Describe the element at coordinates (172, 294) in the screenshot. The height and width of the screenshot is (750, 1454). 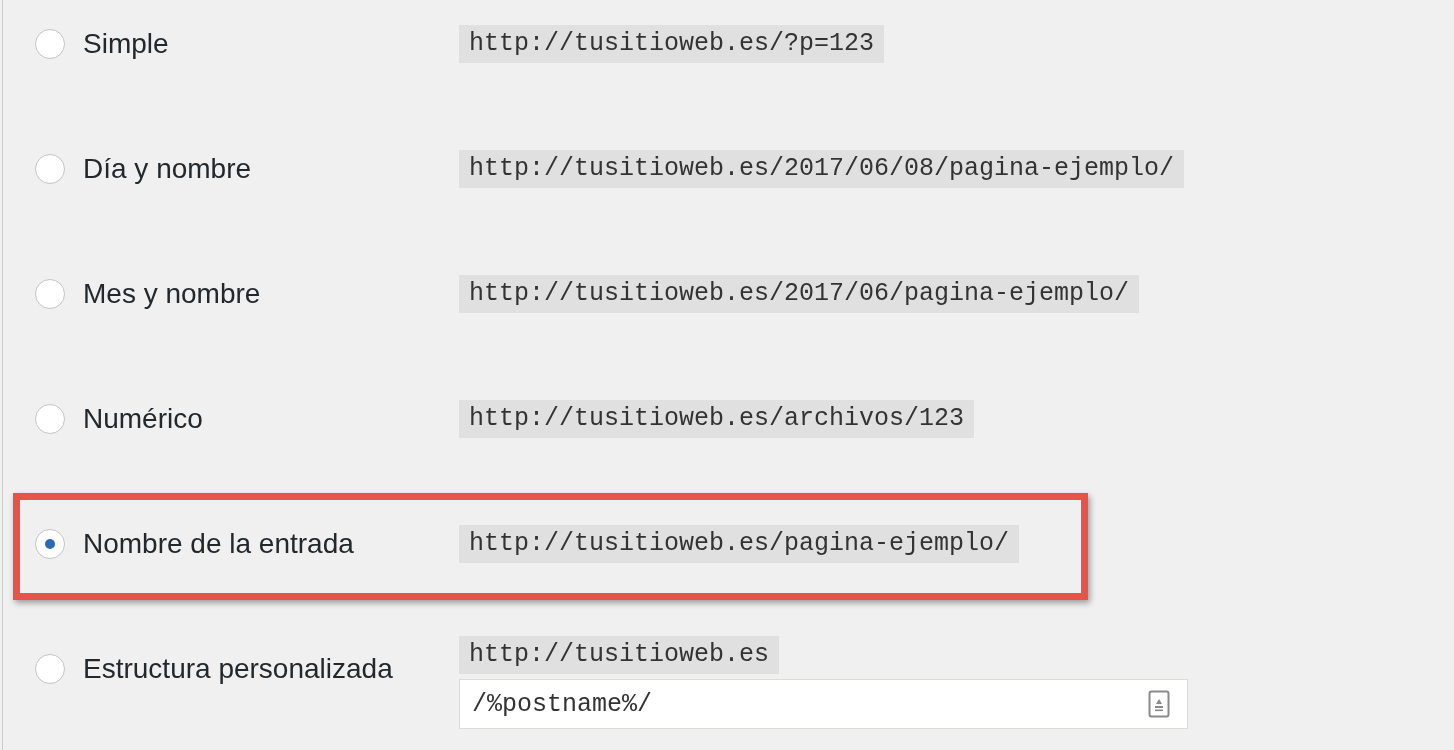
I see `option-label: Mes y nombre` at that location.